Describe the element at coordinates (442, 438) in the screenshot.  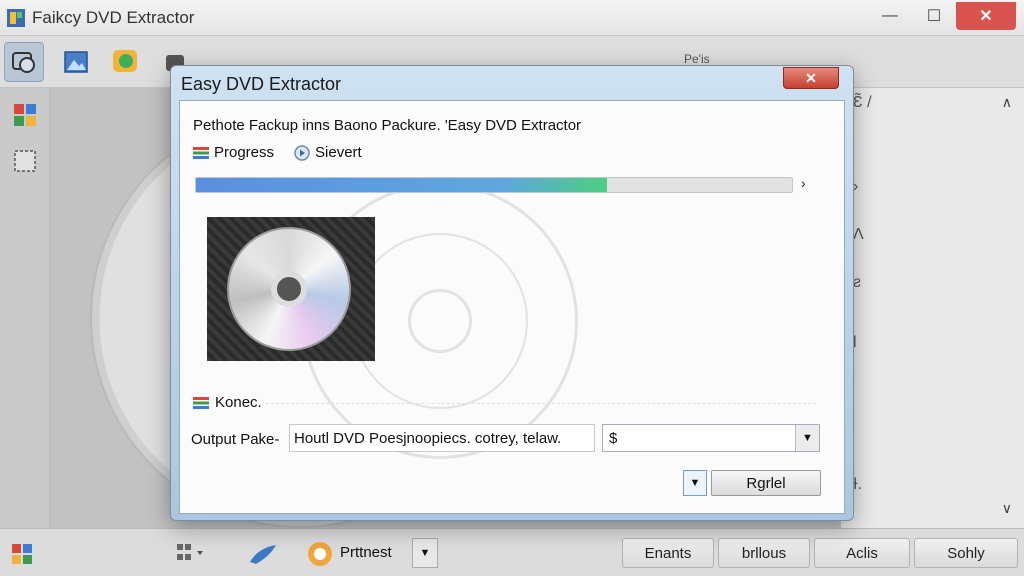
I see `output-path-field: Houtl DVD Poesjnoopiecs. cotrey, telaw.` at that location.